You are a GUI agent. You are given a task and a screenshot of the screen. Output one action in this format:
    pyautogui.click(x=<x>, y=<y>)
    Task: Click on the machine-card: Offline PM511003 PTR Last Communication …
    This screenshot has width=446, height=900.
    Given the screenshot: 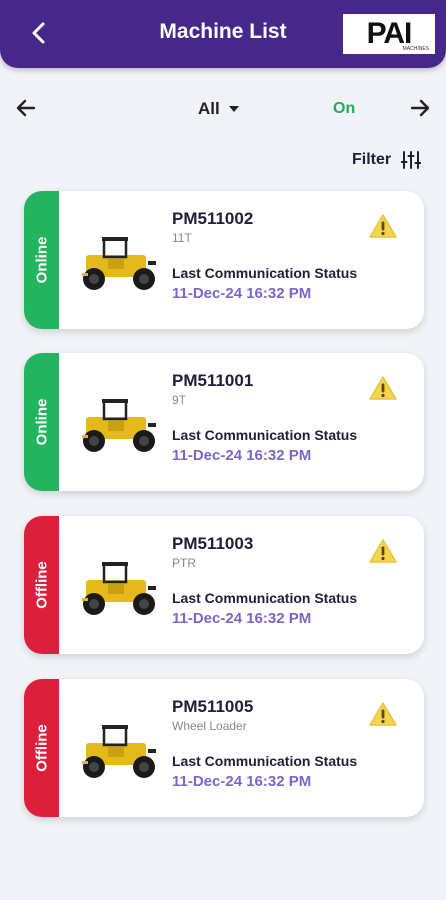 What is the action you would take?
    pyautogui.click(x=224, y=585)
    